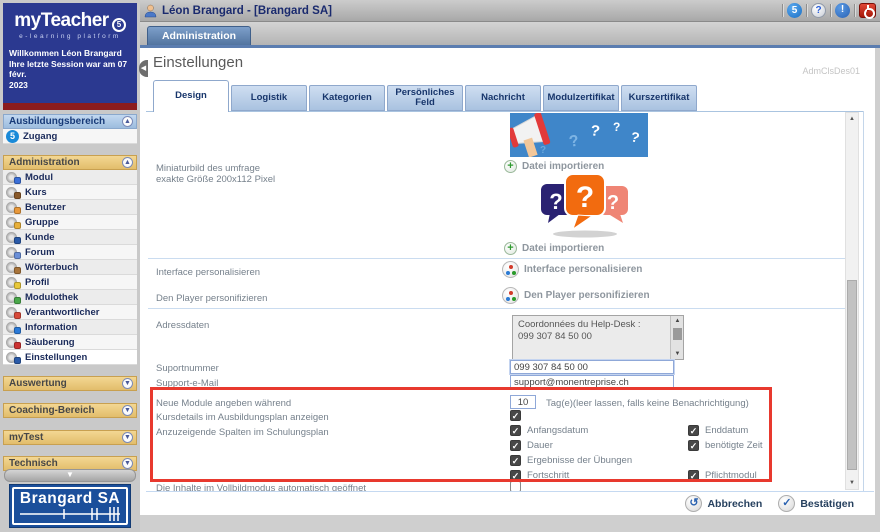  What do you see at coordinates (70, 192) in the screenshot?
I see `sidebar-item-kurs: Kurs` at bounding box center [70, 192].